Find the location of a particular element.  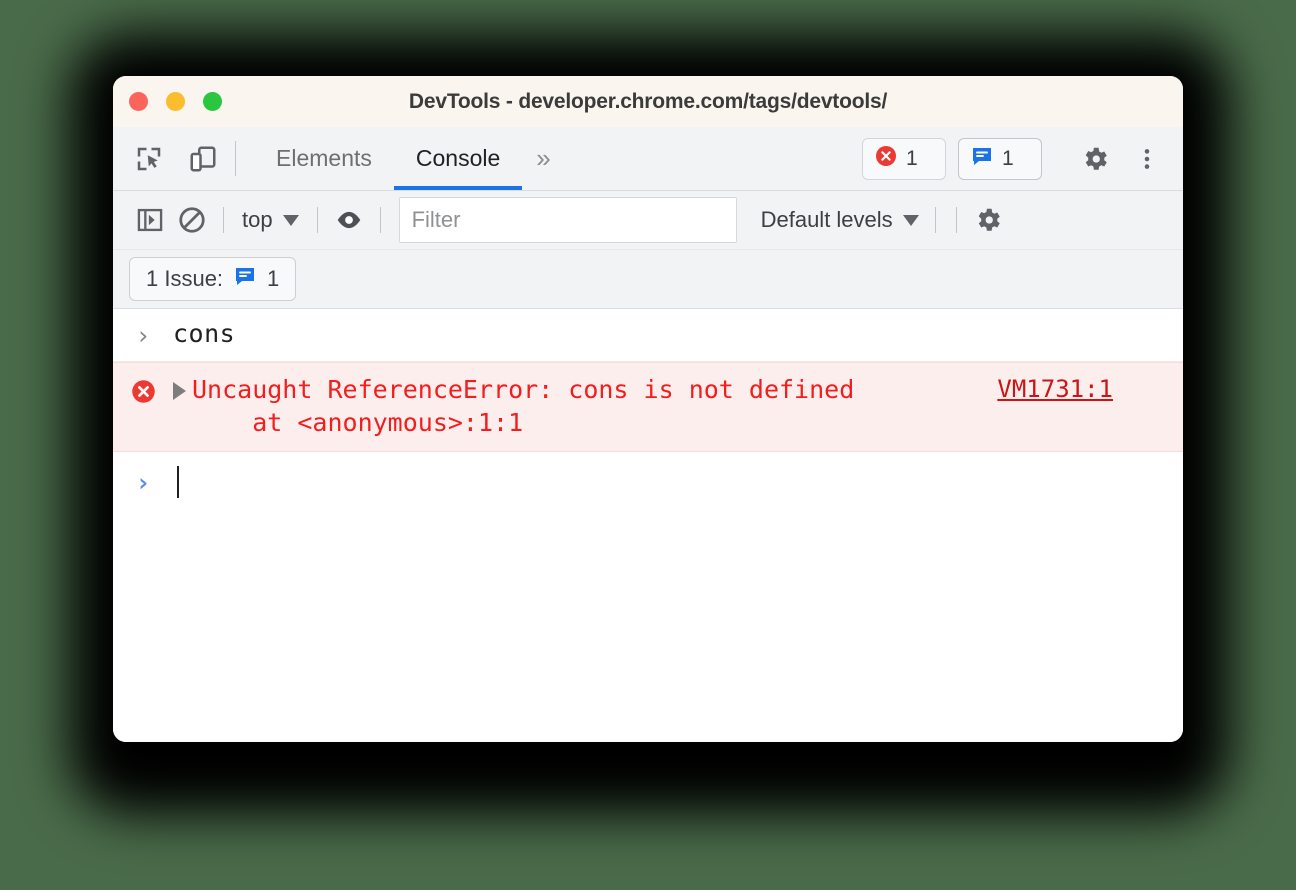

console-toolbar: top Filter Default levels is located at coordinates (648, 220).